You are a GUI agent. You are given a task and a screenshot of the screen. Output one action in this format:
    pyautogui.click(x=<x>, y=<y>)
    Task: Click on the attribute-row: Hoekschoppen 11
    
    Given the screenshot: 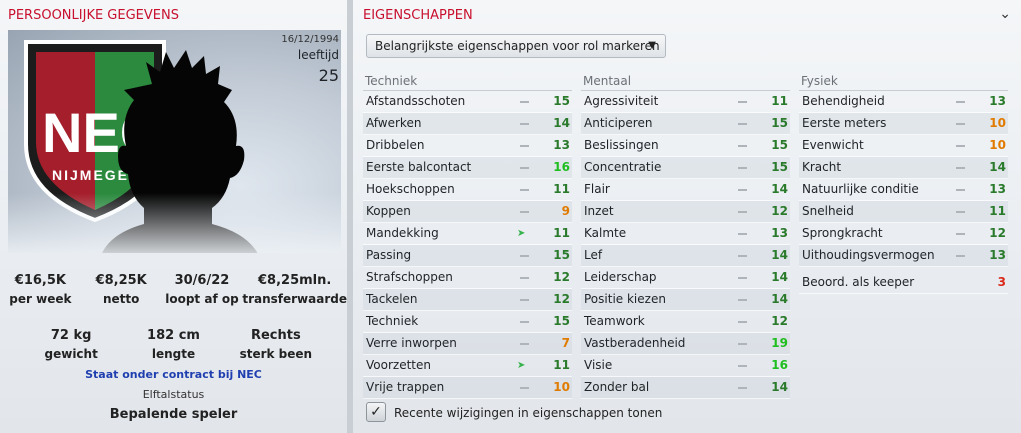 What is the action you would take?
    pyautogui.click(x=467, y=190)
    